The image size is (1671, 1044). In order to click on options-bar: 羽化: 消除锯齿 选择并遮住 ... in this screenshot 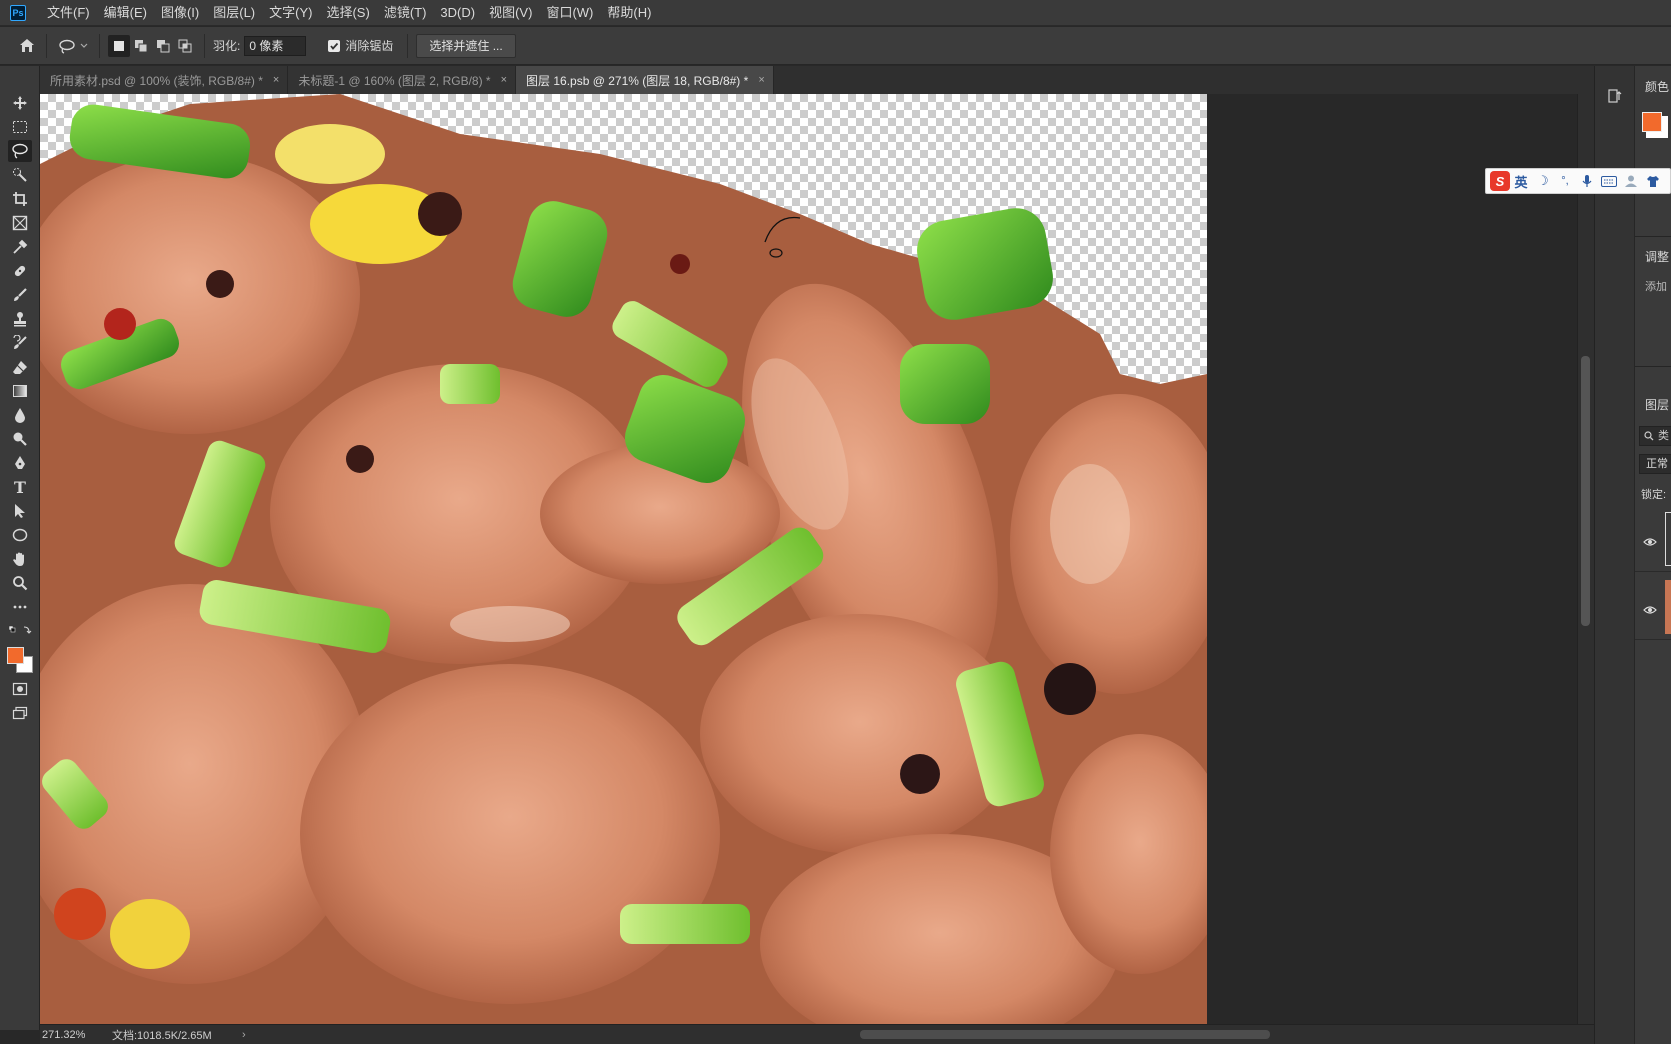, I will do `click(835, 46)`.